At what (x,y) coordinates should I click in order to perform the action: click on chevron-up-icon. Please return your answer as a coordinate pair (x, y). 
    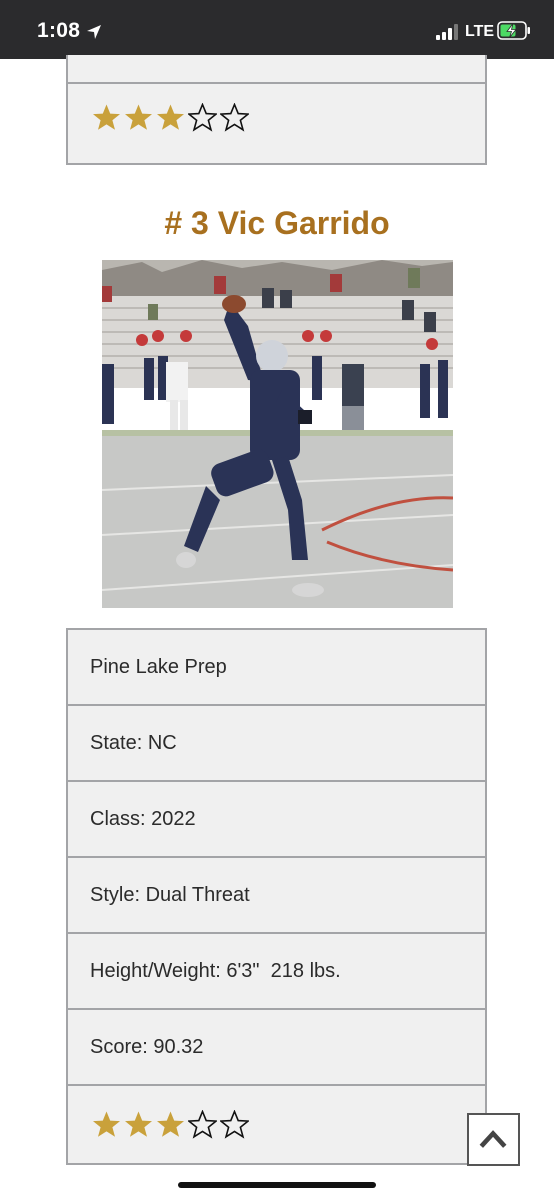
    Looking at the image, I should click on (493, 1139).